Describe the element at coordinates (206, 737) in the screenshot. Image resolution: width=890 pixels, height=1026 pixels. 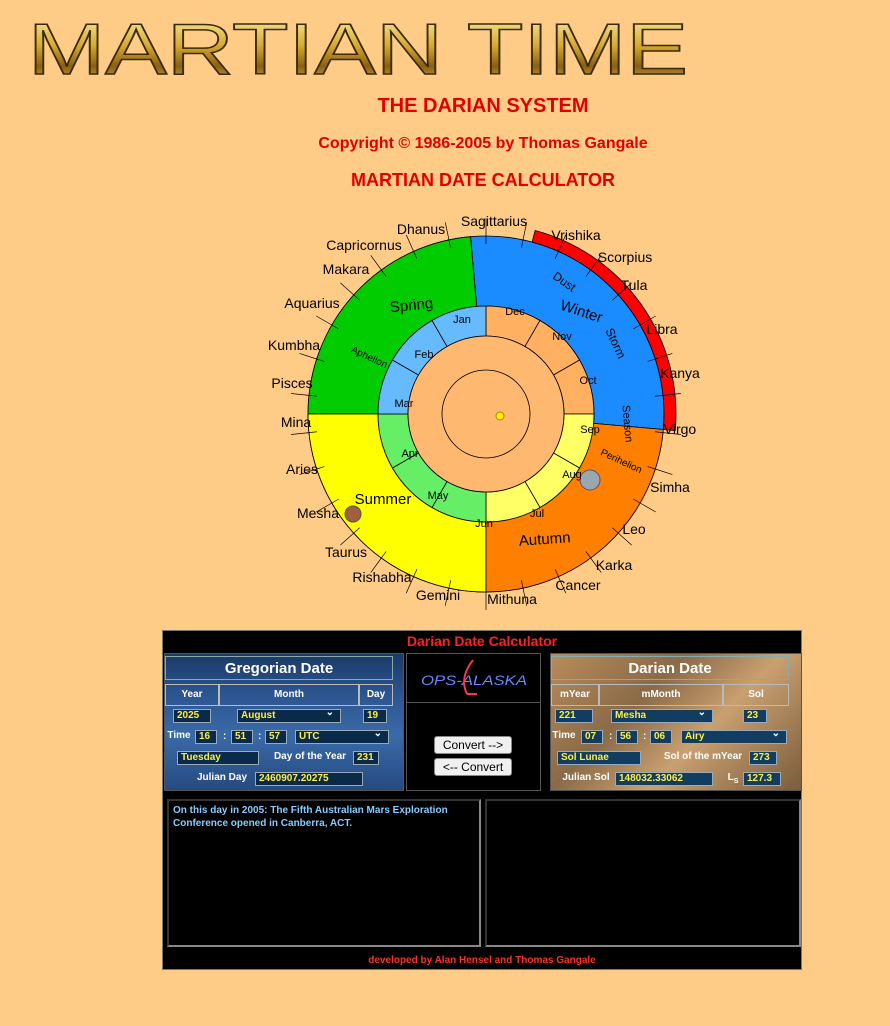
I see `hour-input: 16` at that location.